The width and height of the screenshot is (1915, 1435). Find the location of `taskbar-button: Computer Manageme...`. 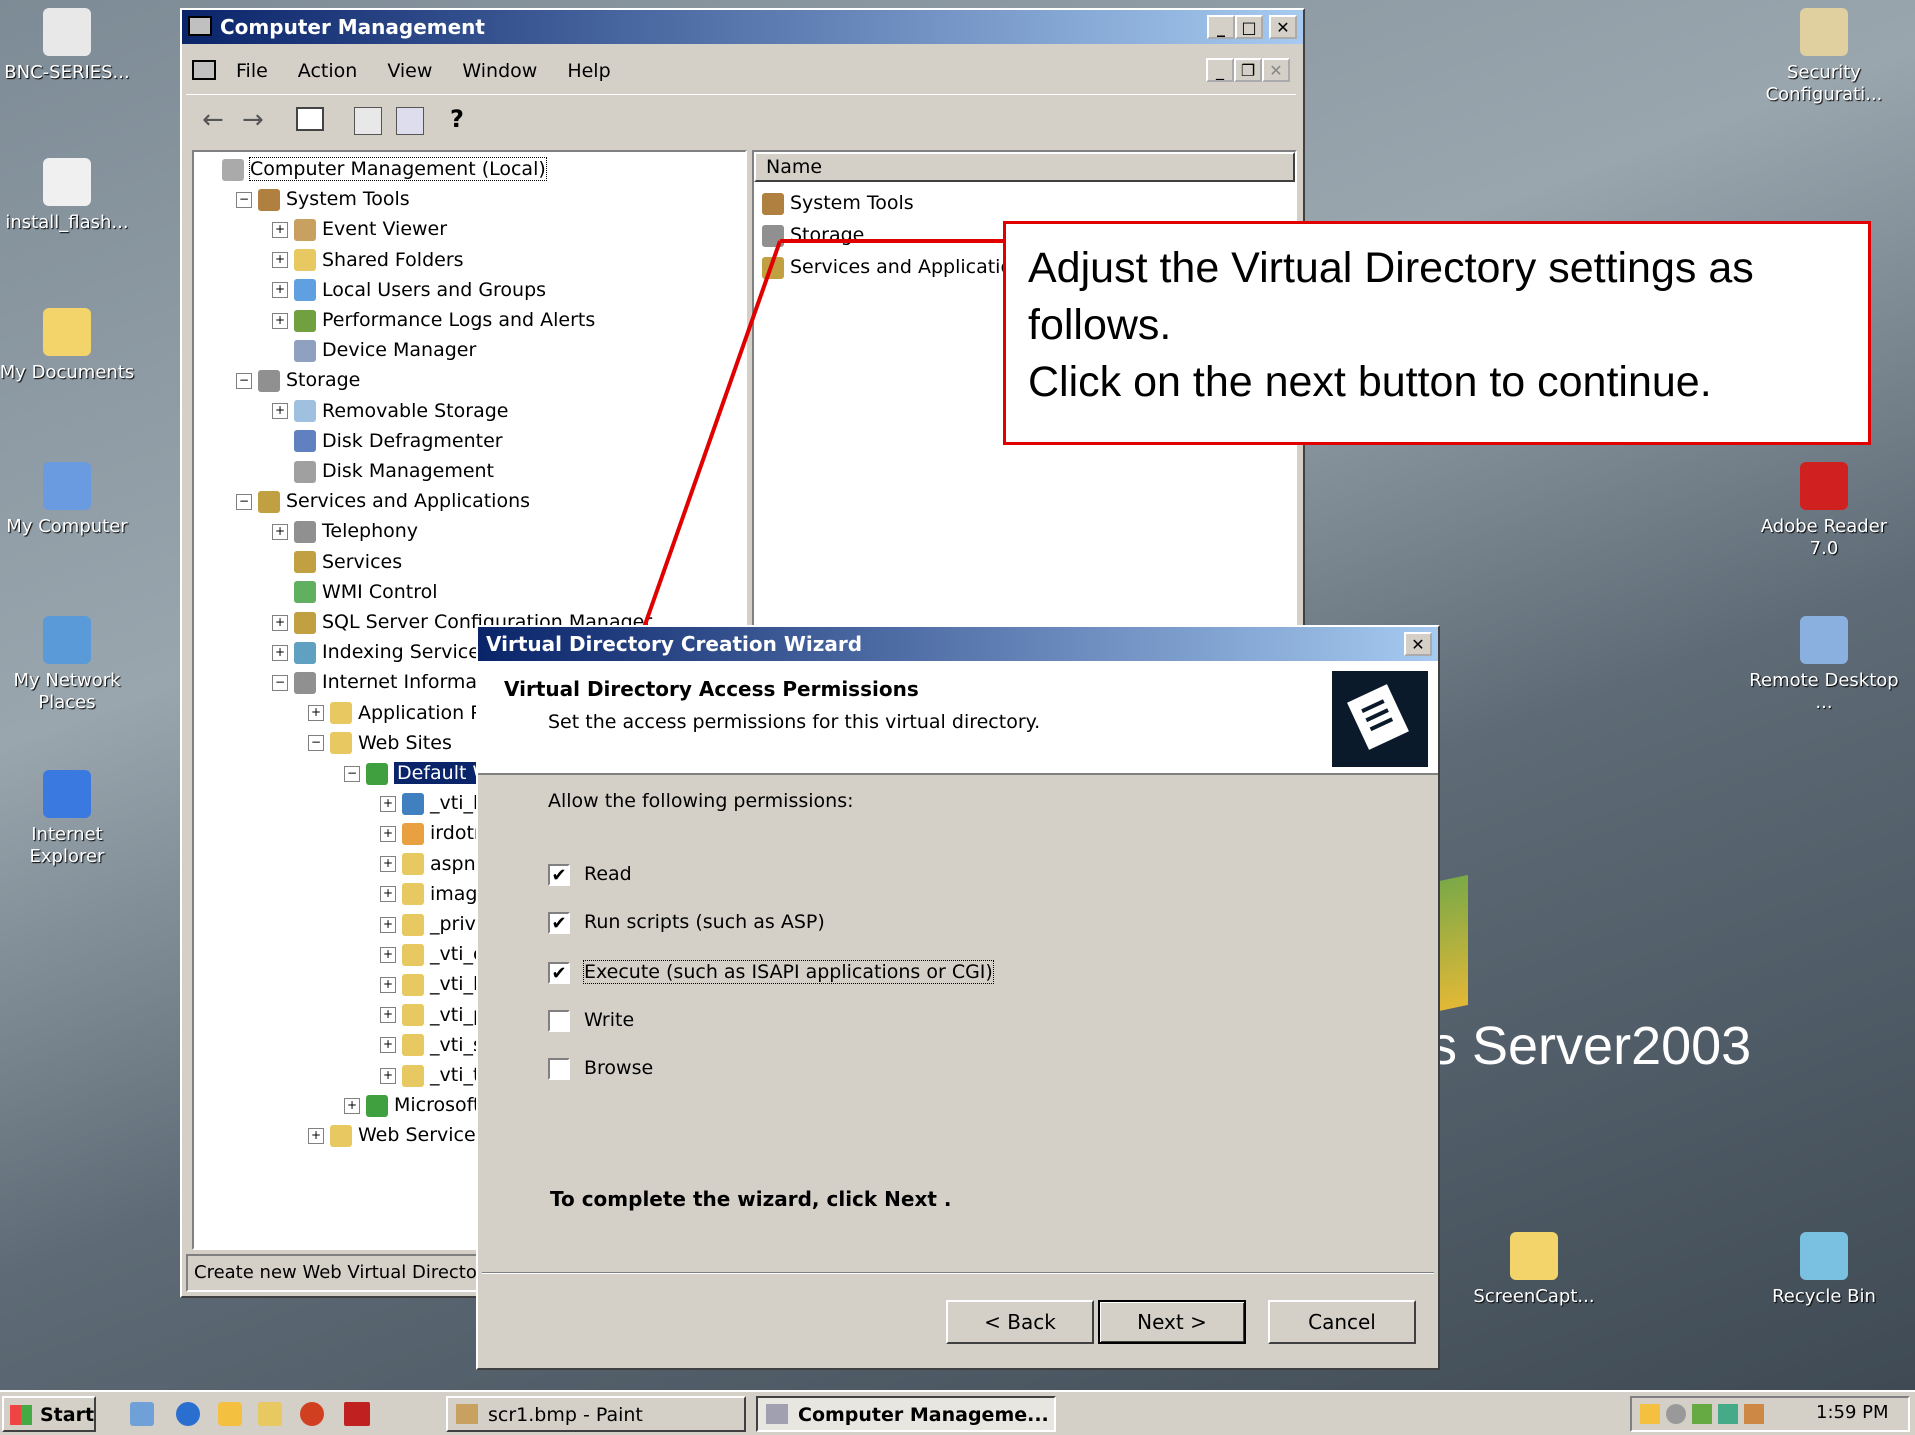

taskbar-button: Computer Manageme... is located at coordinates (906, 1414).